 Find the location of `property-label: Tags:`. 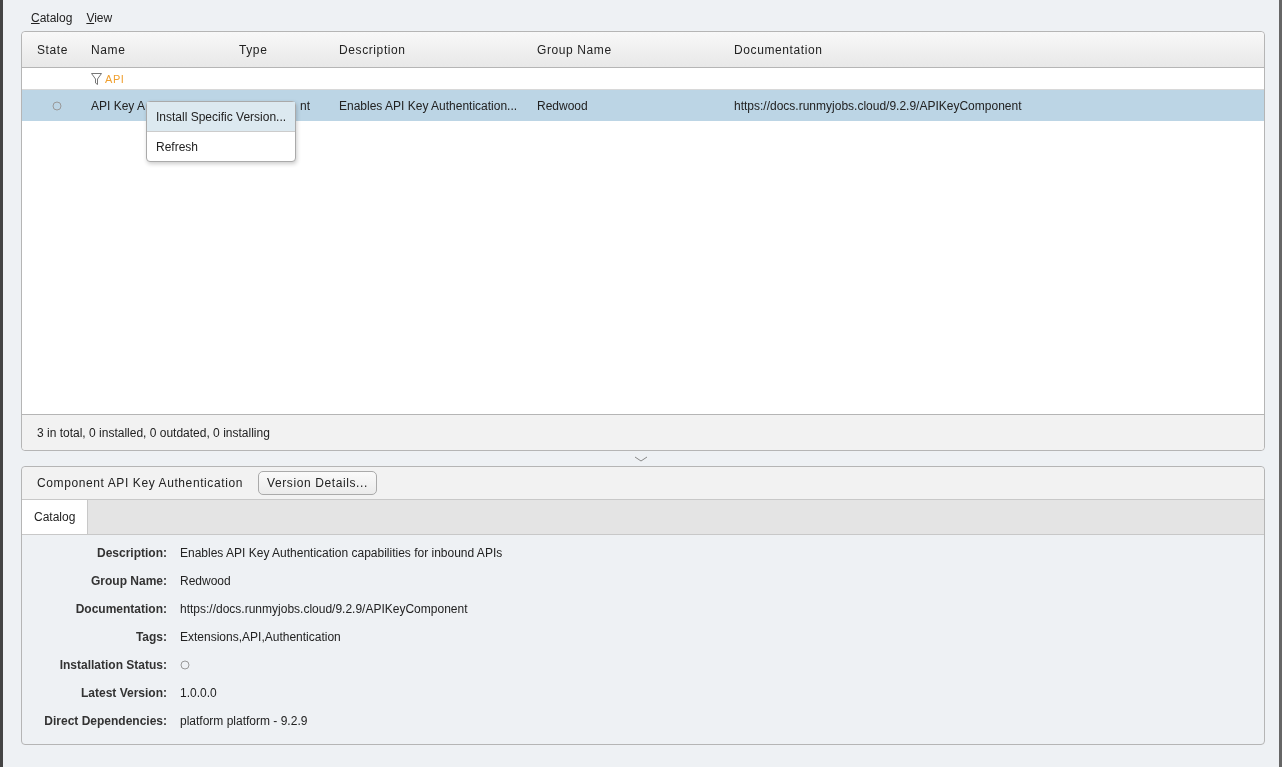

property-label: Tags: is located at coordinates (150, 637).